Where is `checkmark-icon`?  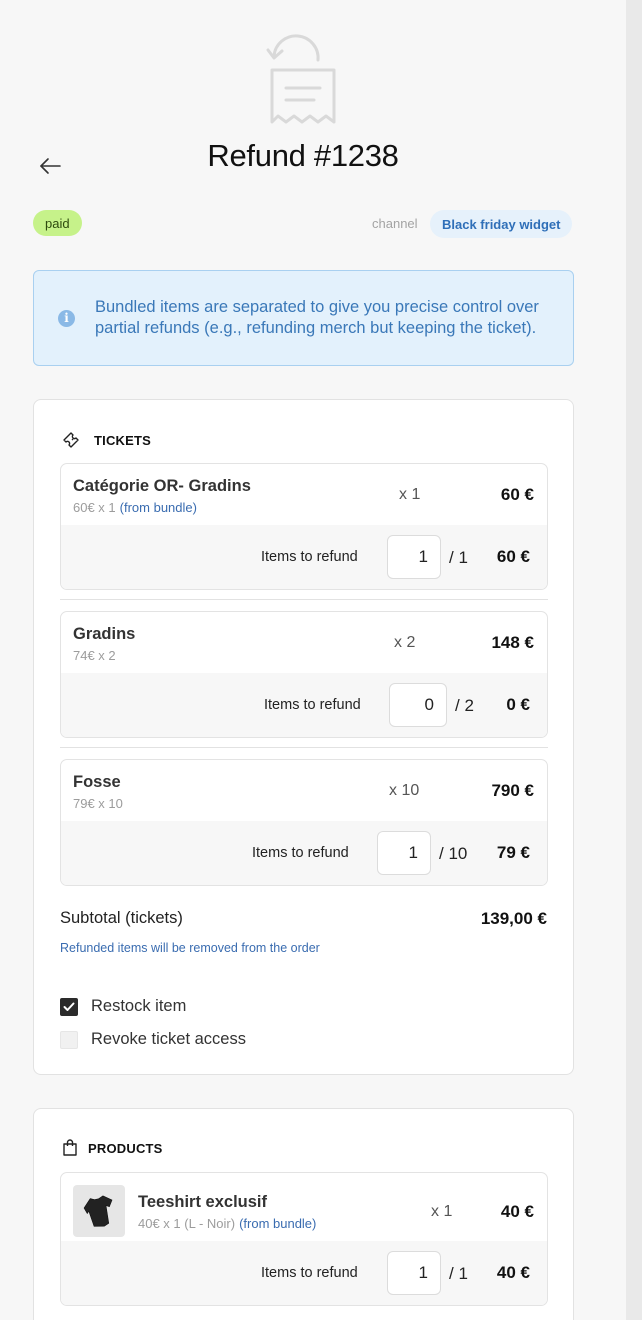 checkmark-icon is located at coordinates (69, 1006).